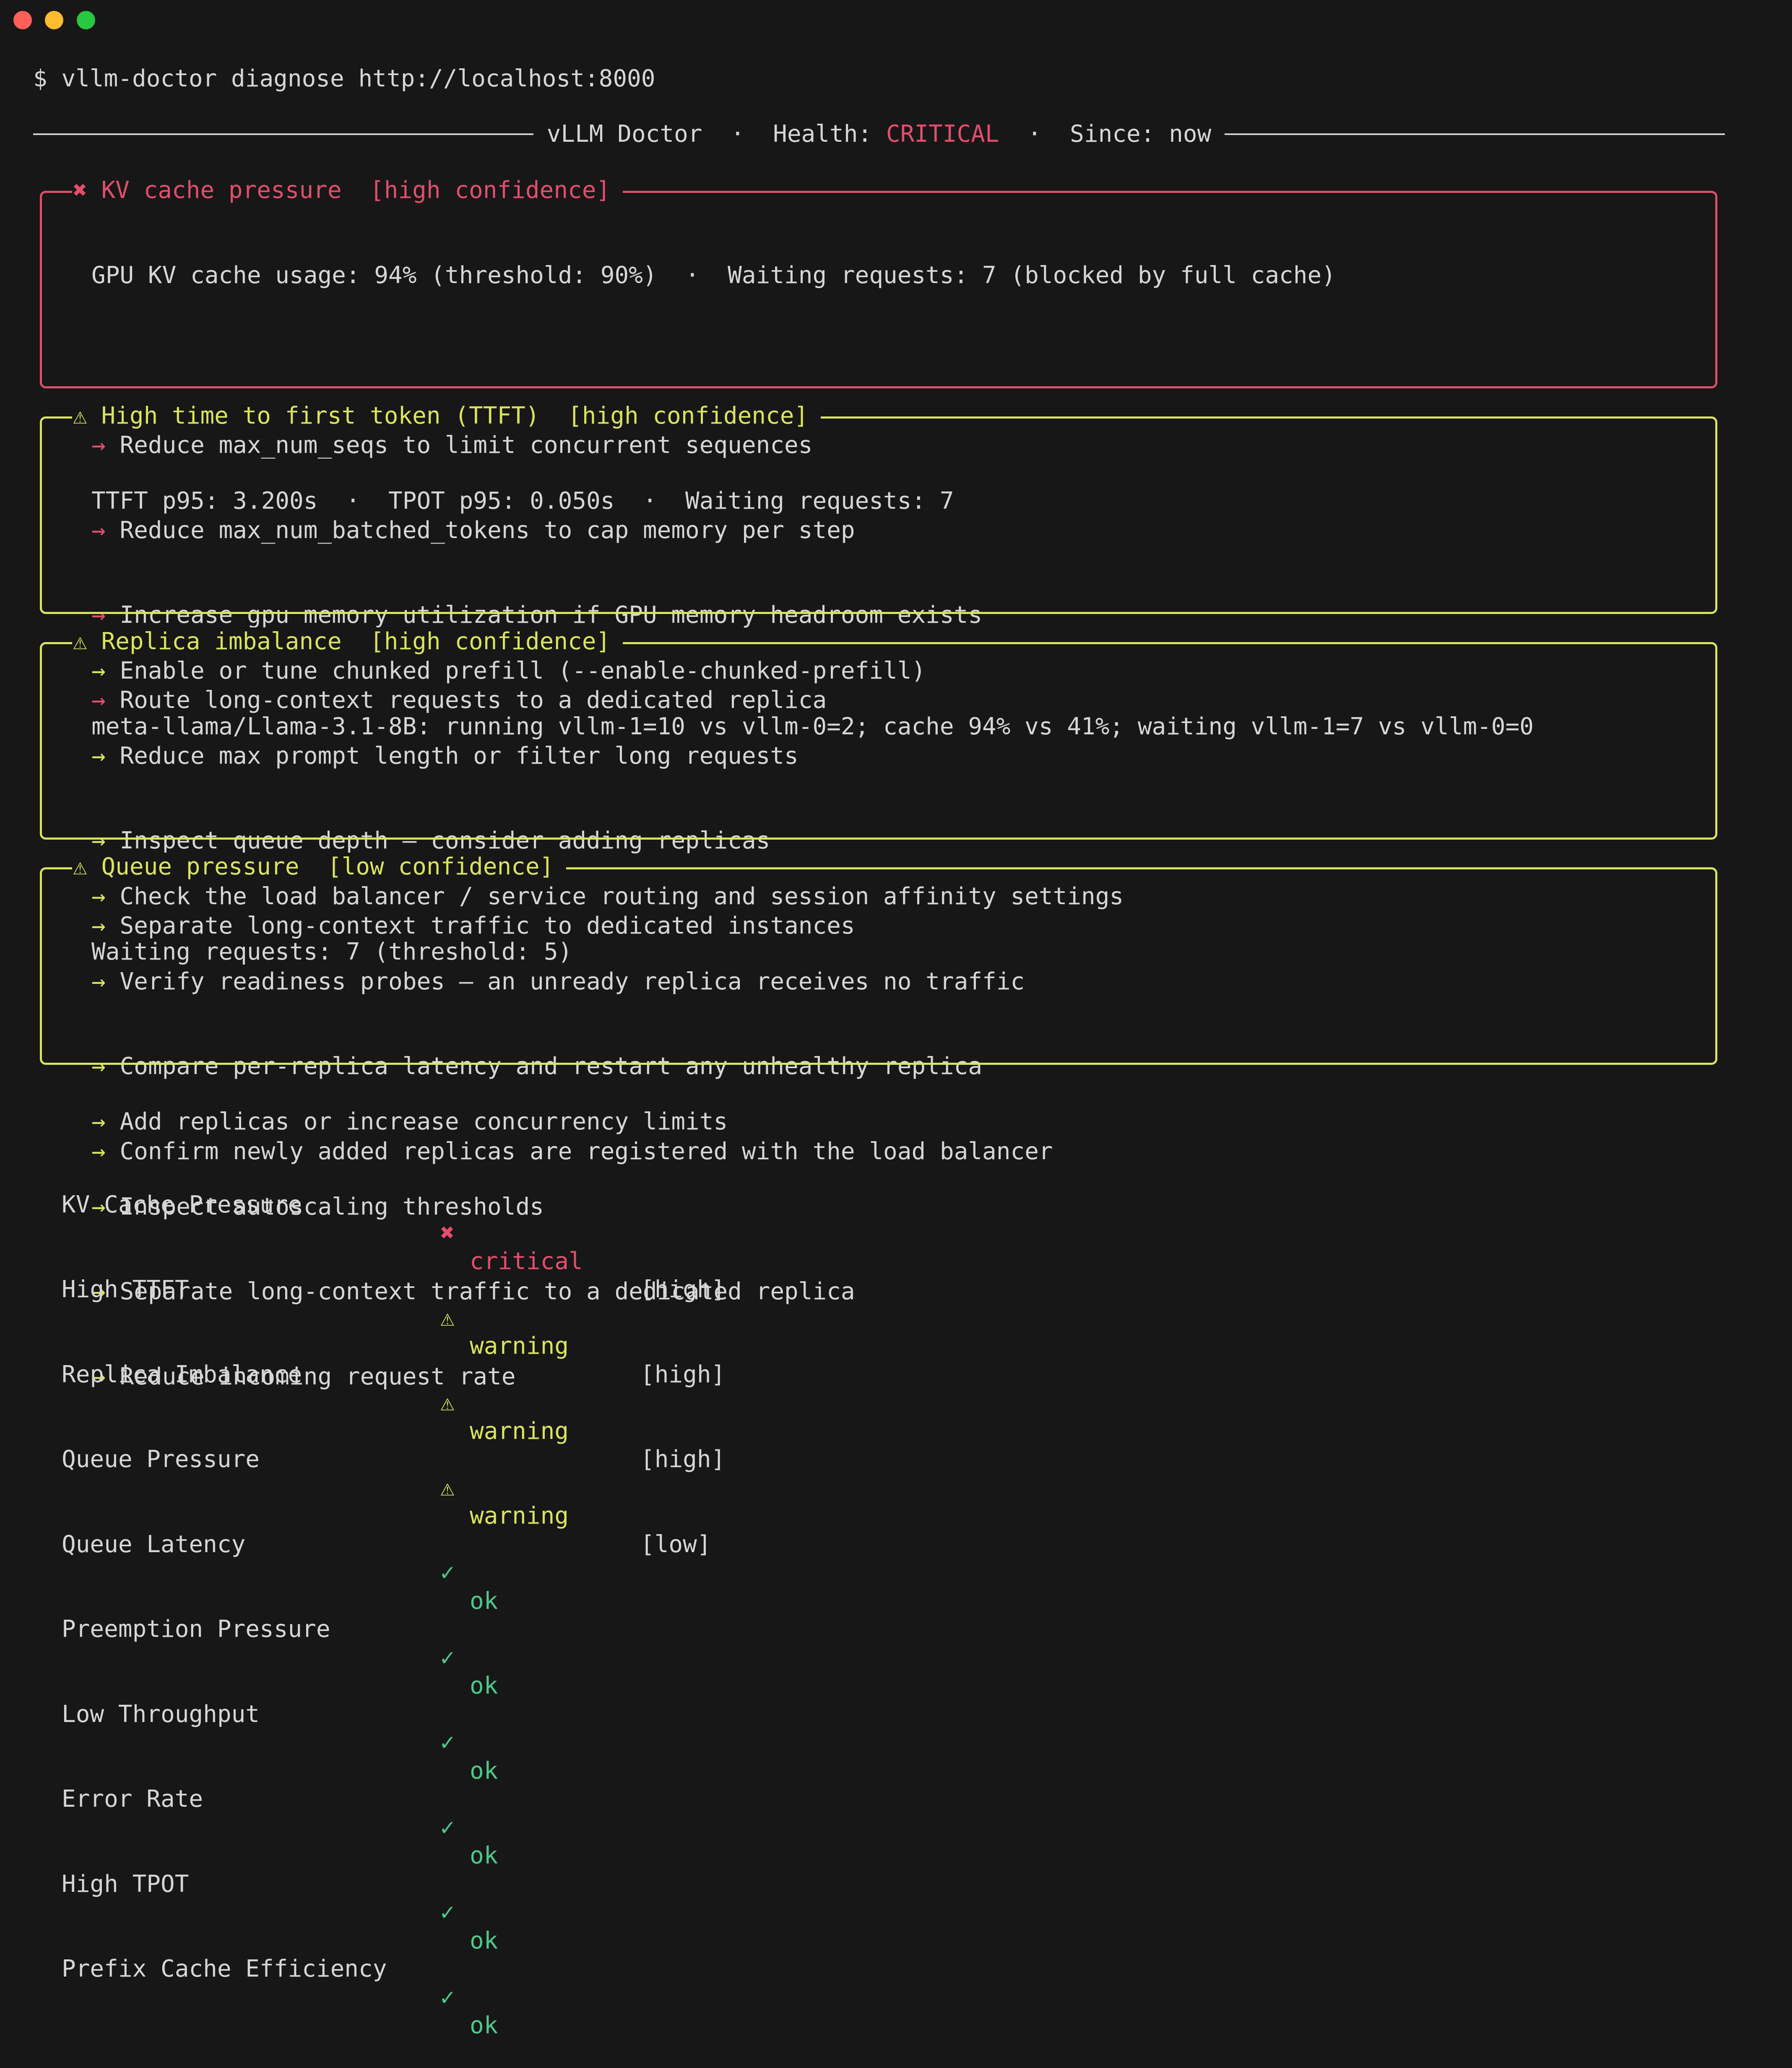 This screenshot has width=1792, height=2068. Describe the element at coordinates (418, 1643) in the screenshot. I see `check-row-preemption-pressure: Preemption Pressure ✓ ok` at that location.